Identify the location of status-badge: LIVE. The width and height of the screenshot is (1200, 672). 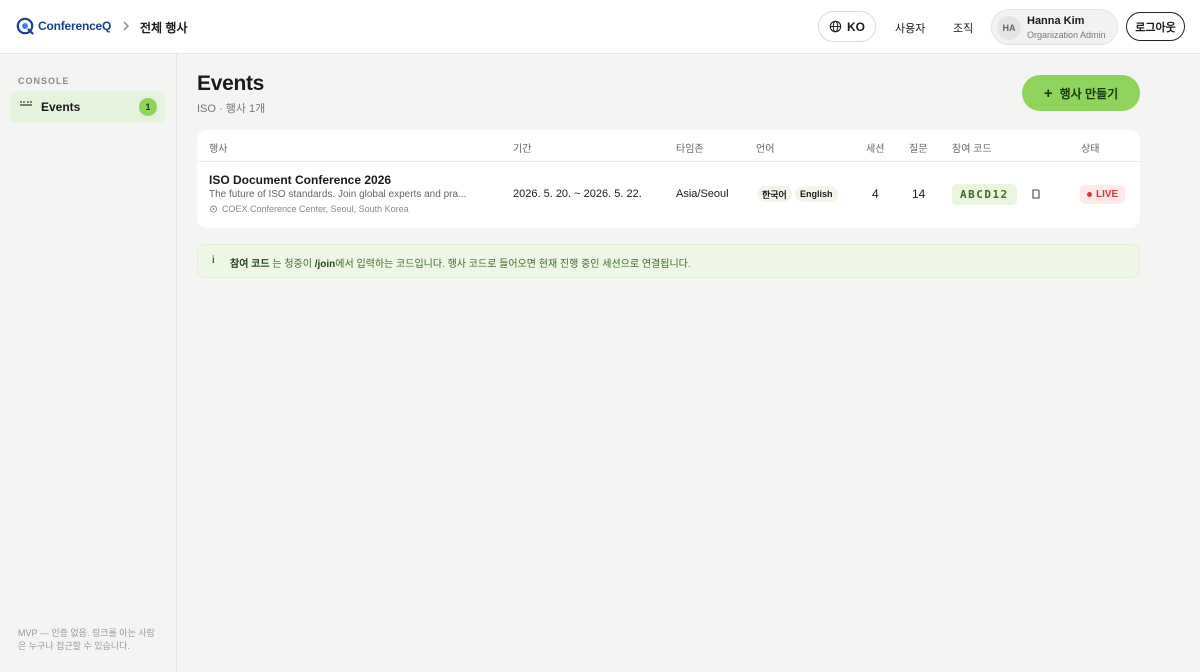
(1103, 194).